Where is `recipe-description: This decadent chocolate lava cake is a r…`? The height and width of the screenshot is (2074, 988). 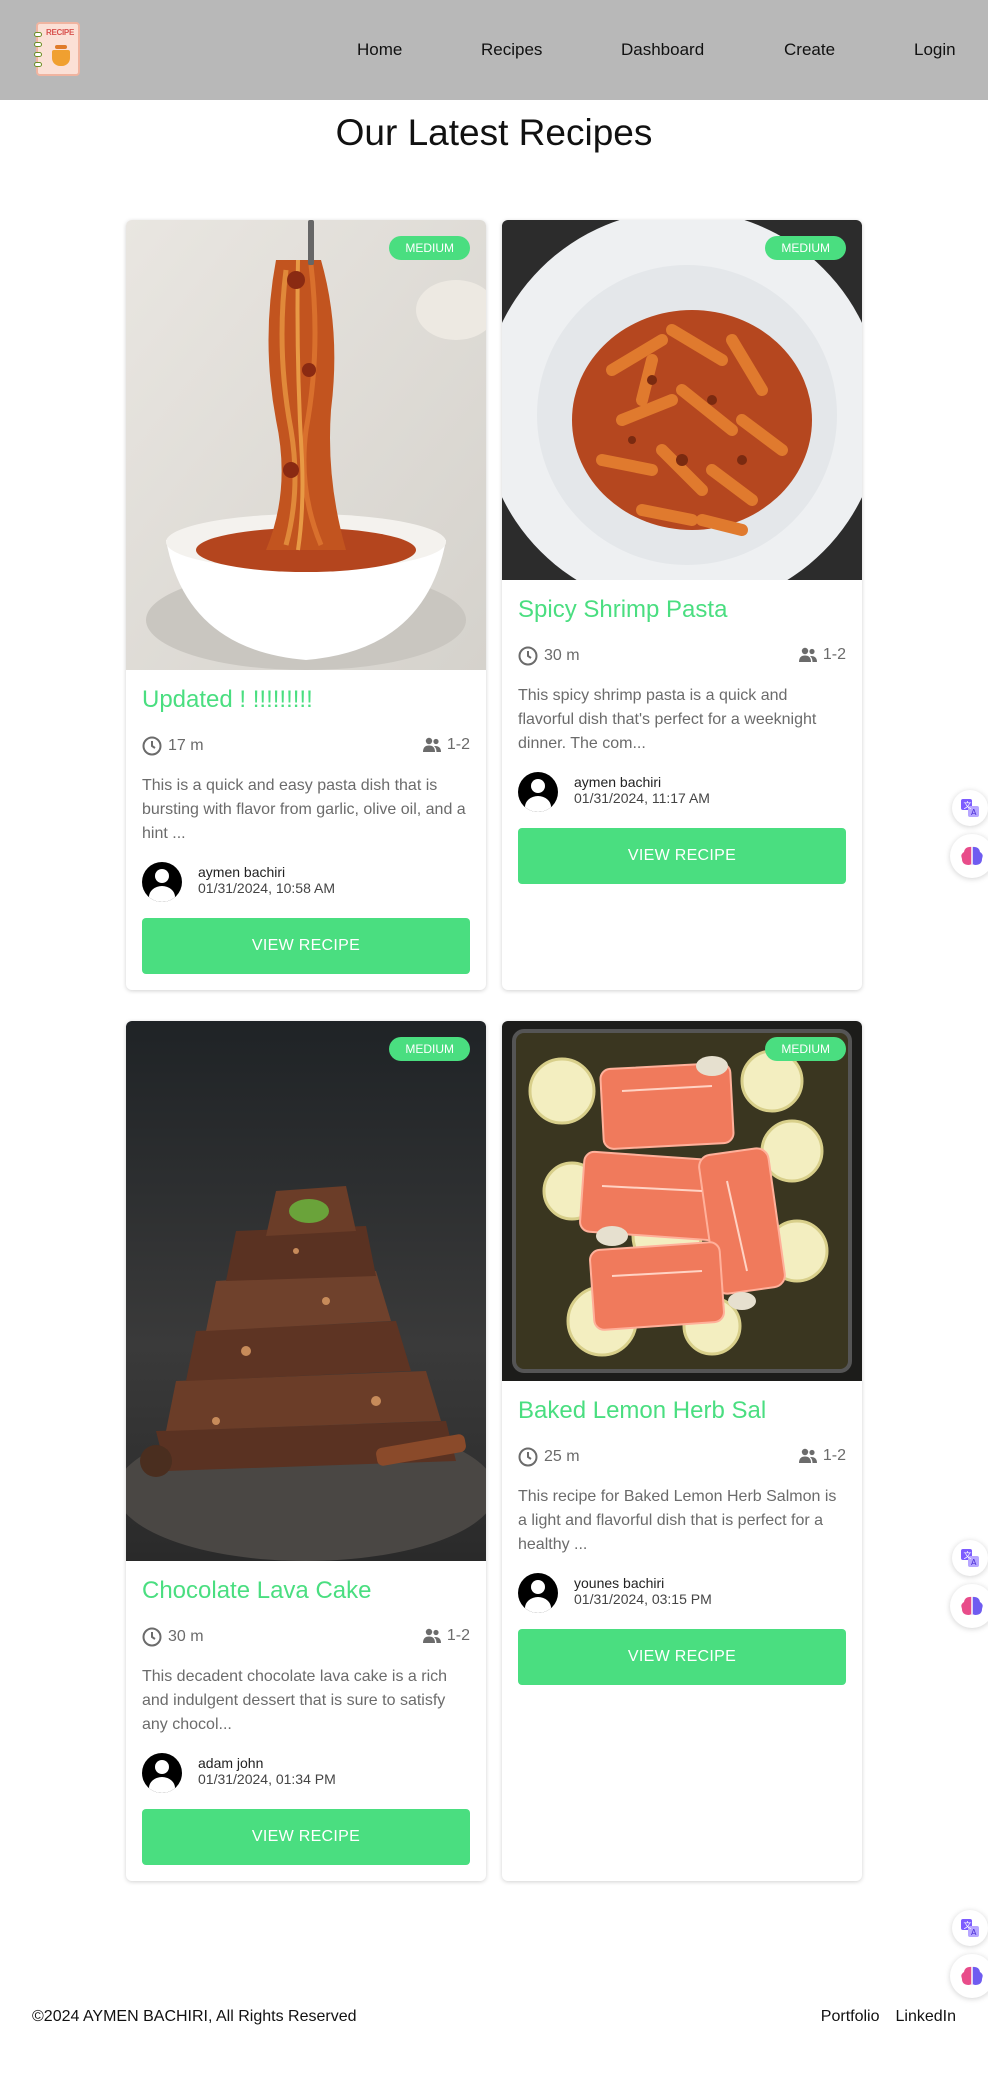
recipe-description: This decadent chocolate lava cake is a r… is located at coordinates (295, 1700).